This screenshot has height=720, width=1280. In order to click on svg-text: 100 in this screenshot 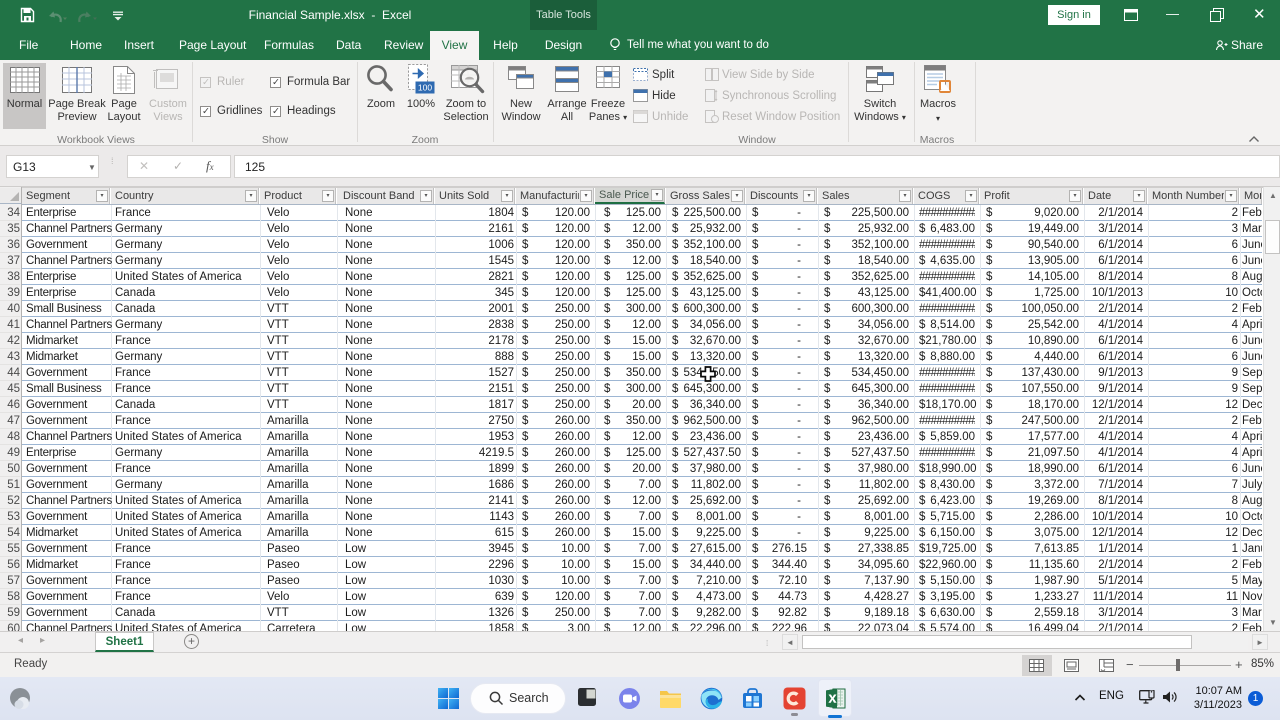, I will do `click(425, 88)`.